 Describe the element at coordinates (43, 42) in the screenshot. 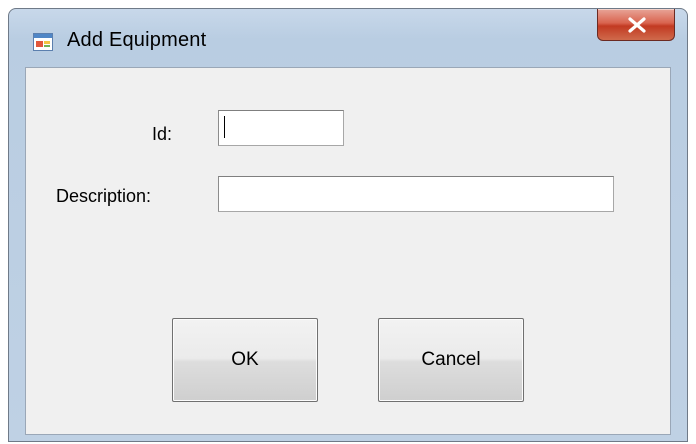

I see `windows-form-icon` at that location.